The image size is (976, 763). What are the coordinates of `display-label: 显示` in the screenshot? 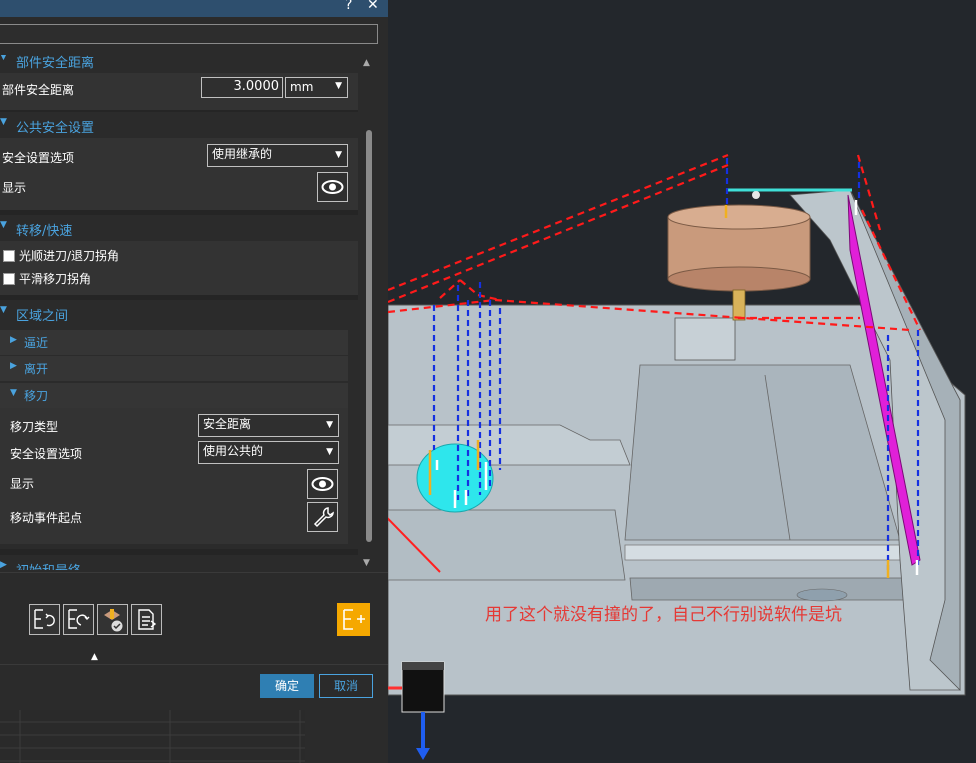 It's located at (14, 188).